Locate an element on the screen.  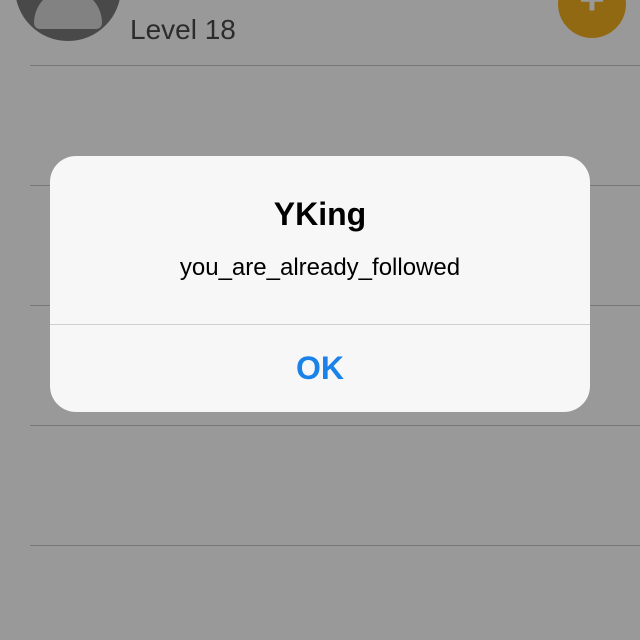
alert-message: you_are_already_followed is located at coordinates (320, 267).